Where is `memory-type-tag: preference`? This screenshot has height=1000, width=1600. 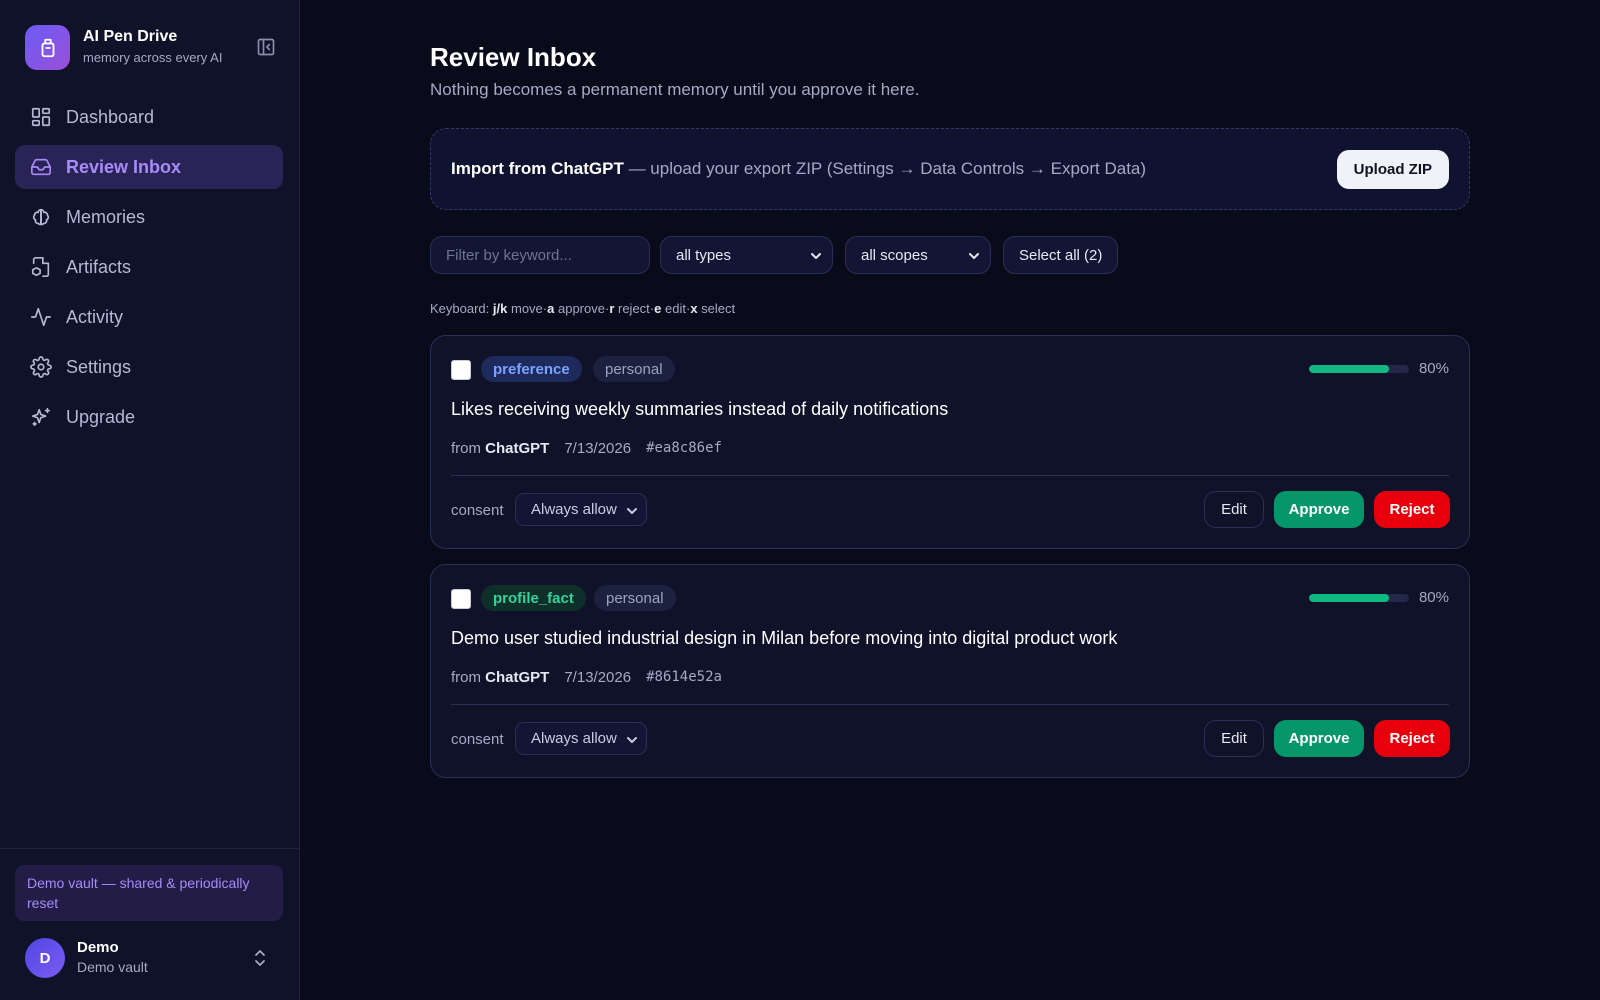 memory-type-tag: preference is located at coordinates (531, 369).